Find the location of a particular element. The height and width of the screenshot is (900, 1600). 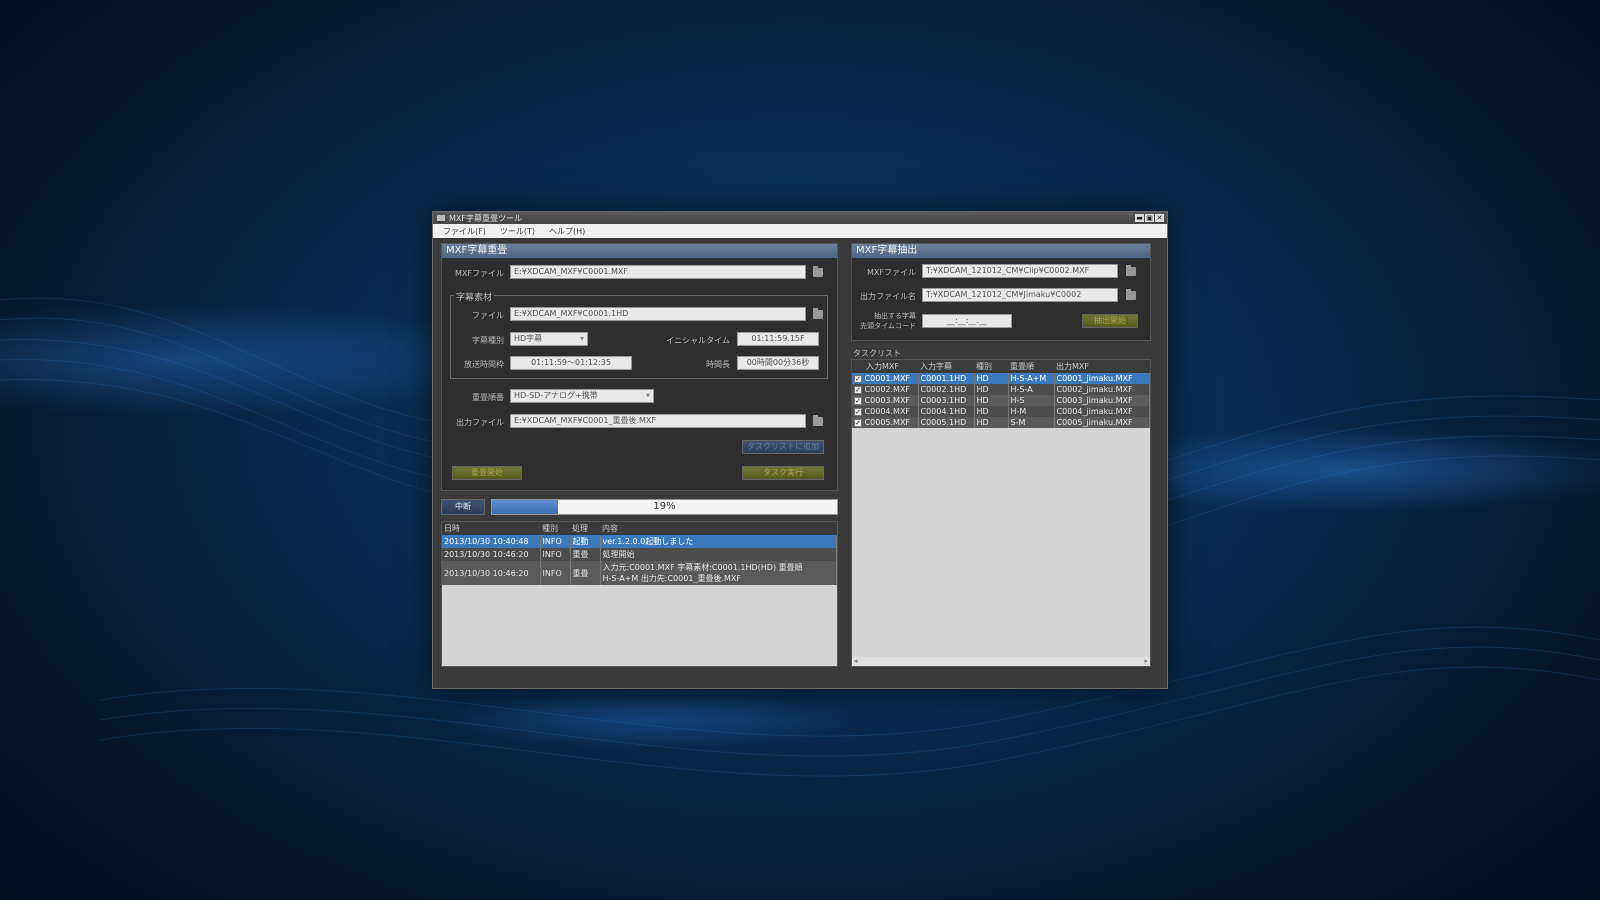

add-task-button: タスクリストに追加 is located at coordinates (783, 447).